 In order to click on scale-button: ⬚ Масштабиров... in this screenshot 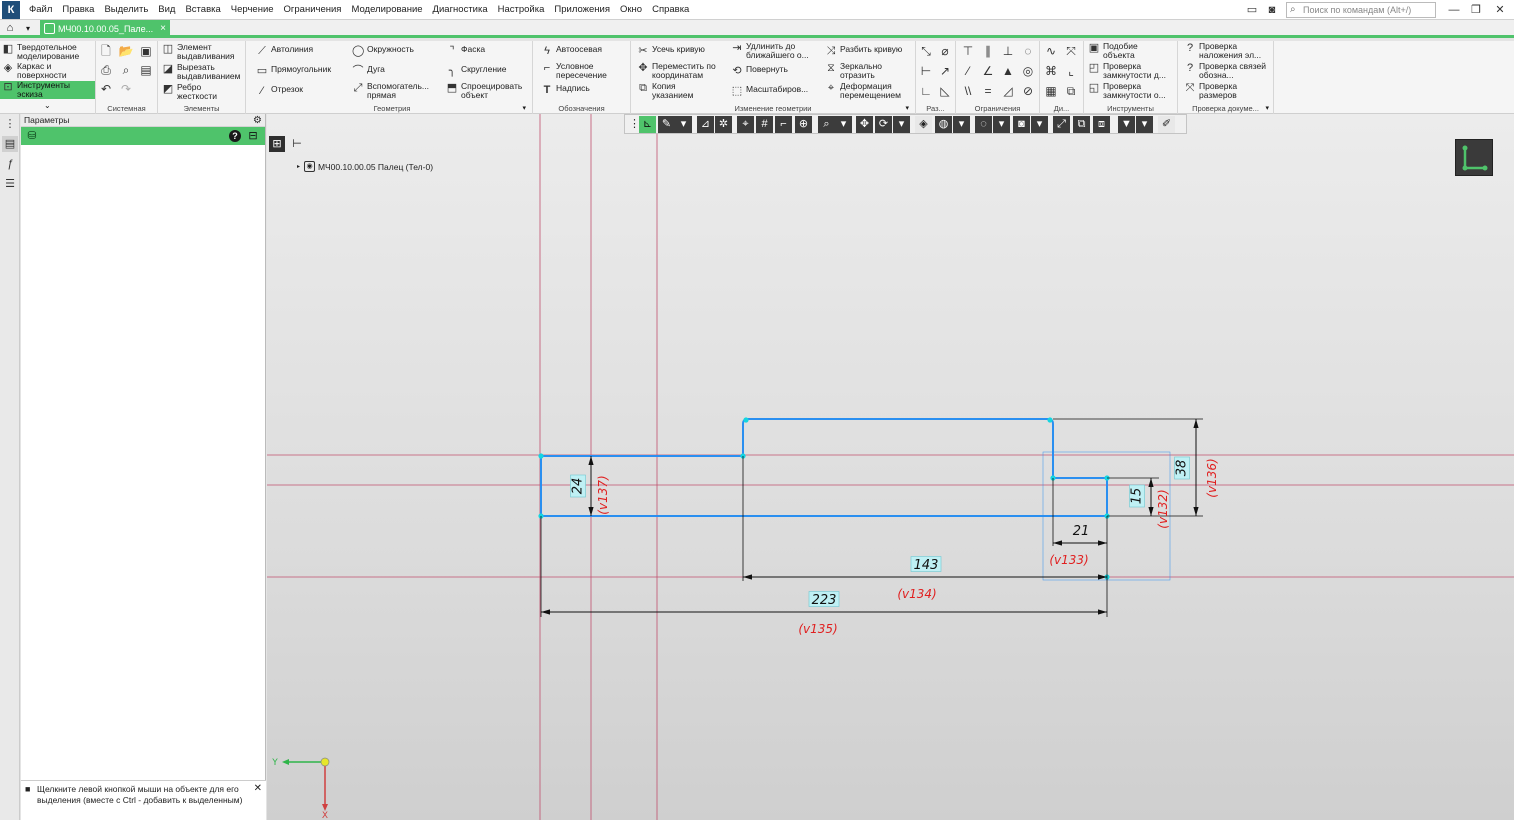, I will do `click(769, 91)`.